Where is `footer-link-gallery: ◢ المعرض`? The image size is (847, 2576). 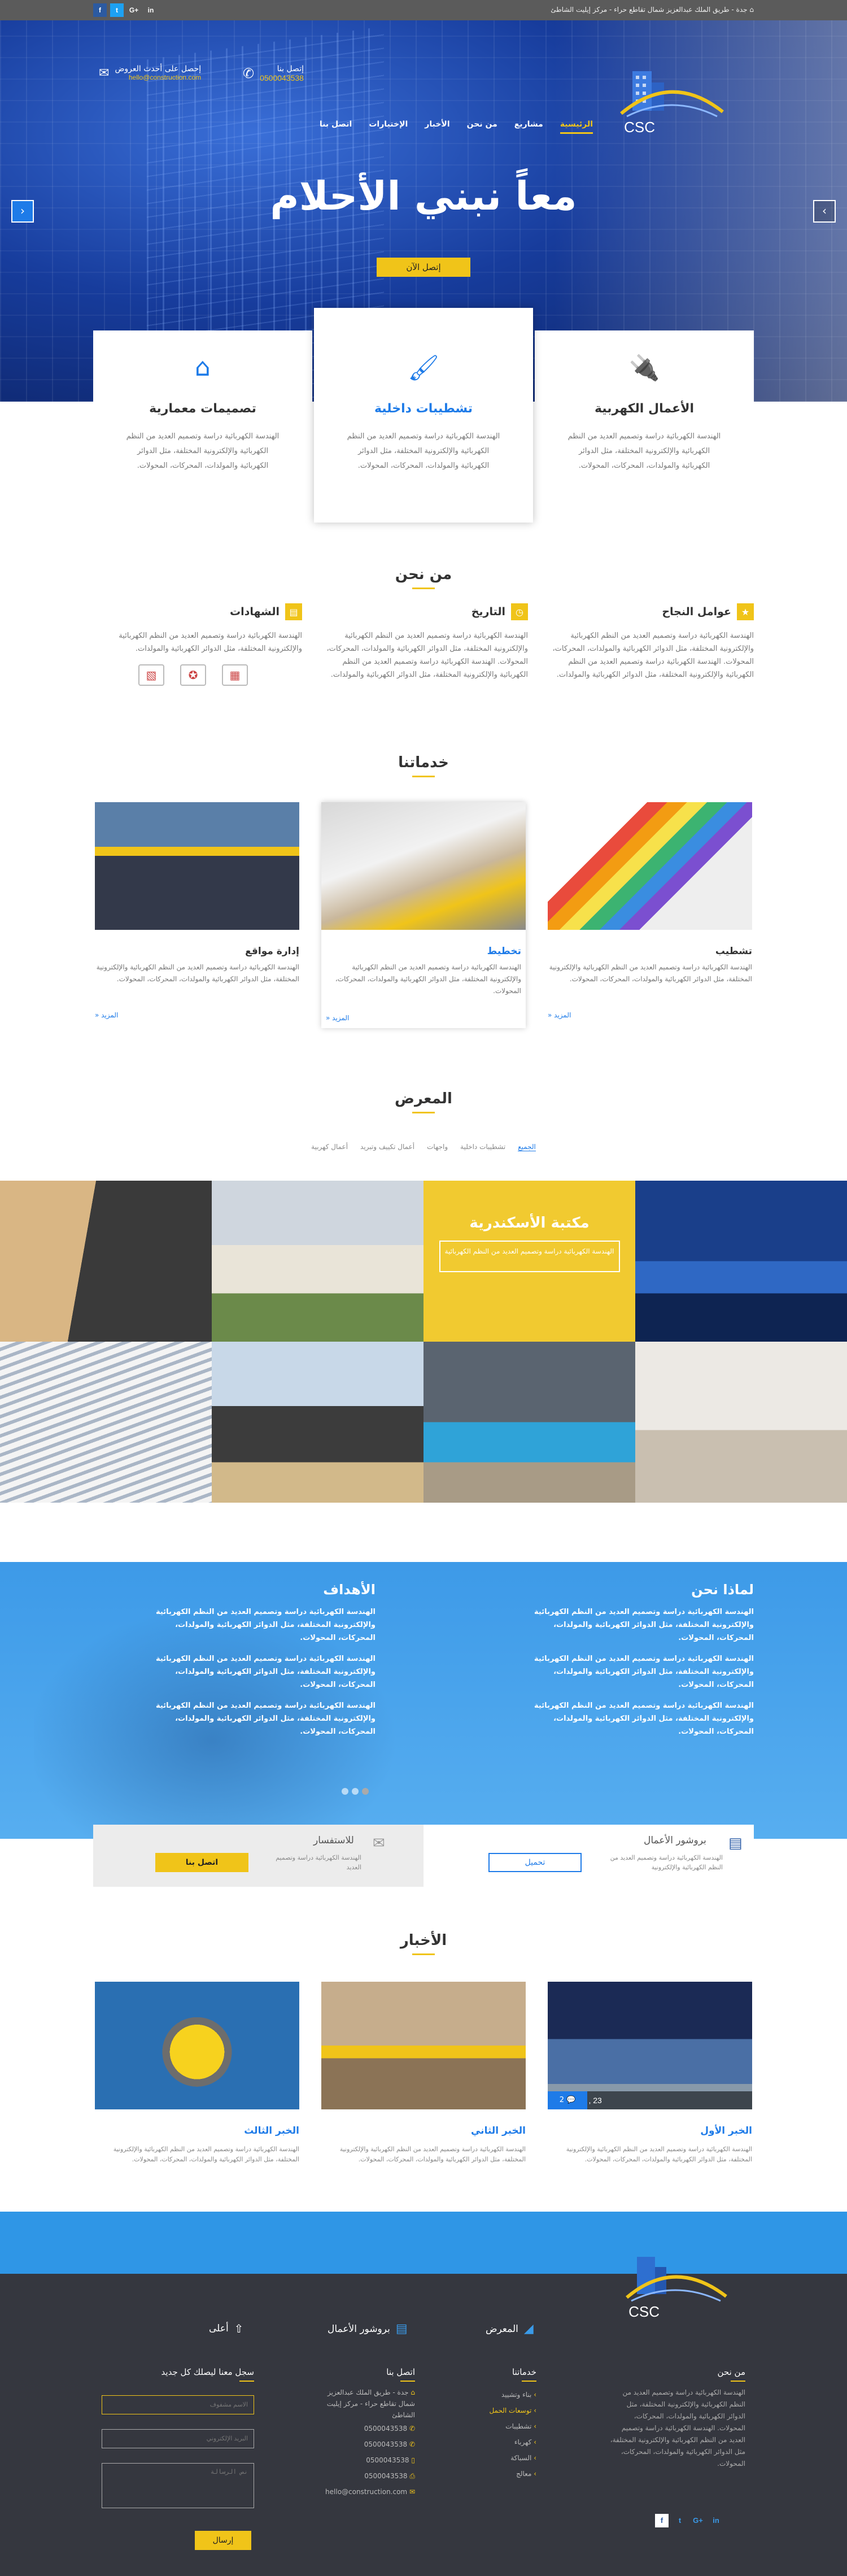 footer-link-gallery: ◢ المعرض is located at coordinates (510, 2329).